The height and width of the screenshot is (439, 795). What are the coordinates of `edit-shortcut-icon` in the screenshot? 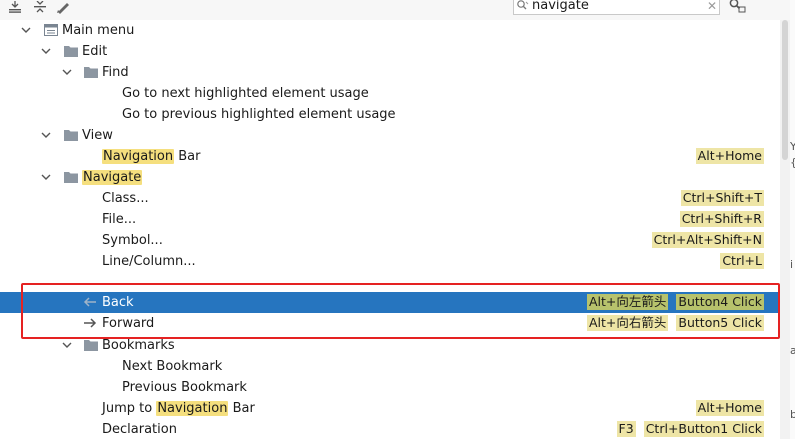 It's located at (63, 7).